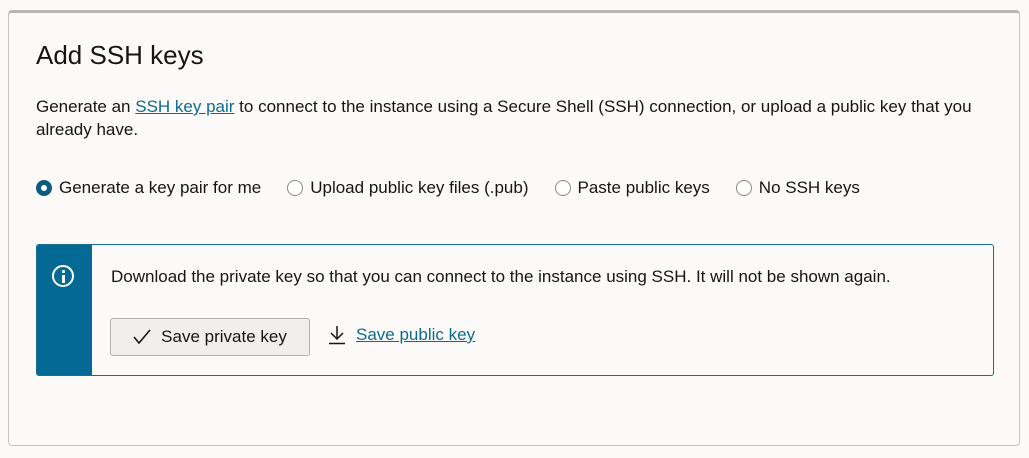 This screenshot has width=1029, height=458. I want to click on radio-no-ssh-keys: No SSH keys, so click(797, 188).